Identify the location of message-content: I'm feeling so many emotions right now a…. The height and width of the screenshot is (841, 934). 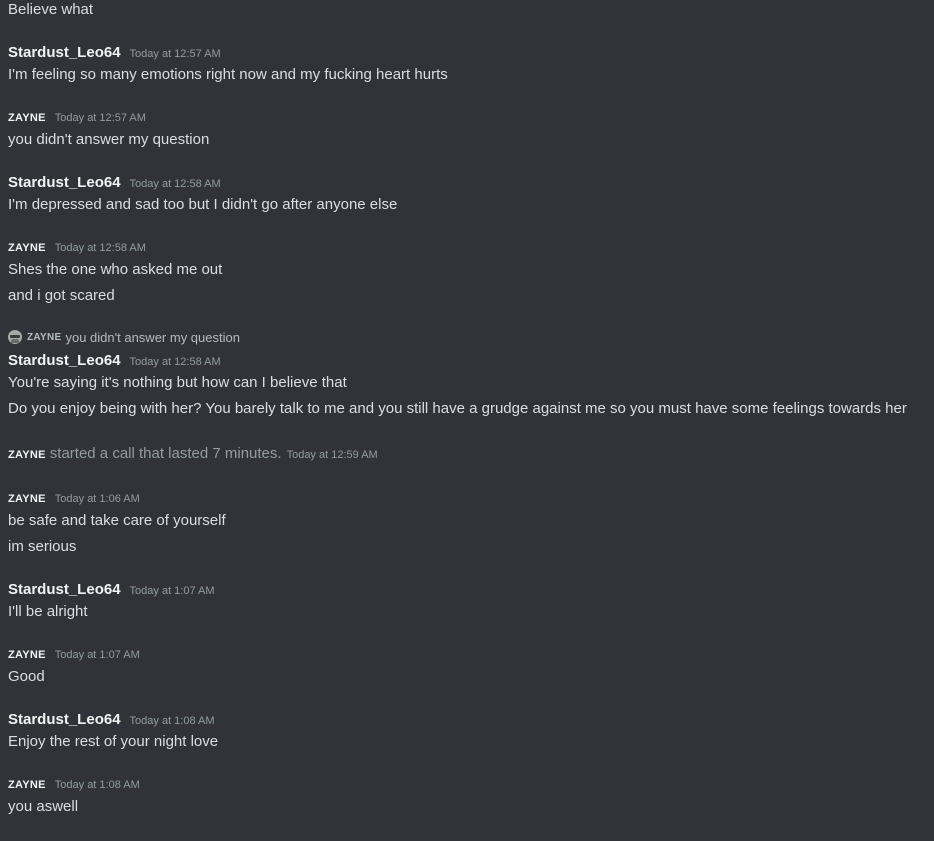
(228, 74).